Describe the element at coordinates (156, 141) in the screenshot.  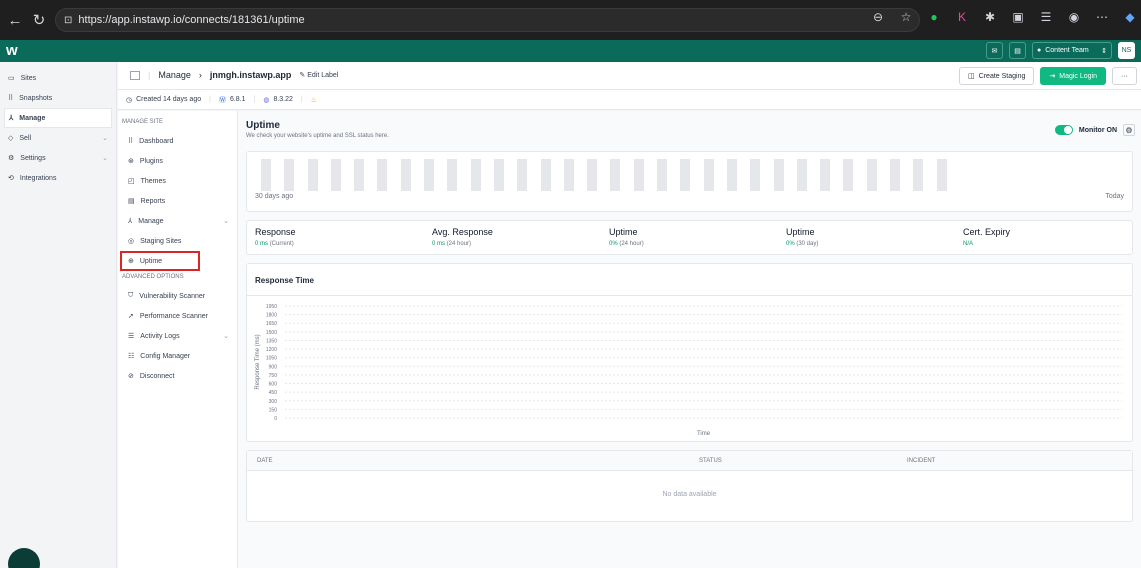
I see `subnav-item-label: Dashboard` at that location.